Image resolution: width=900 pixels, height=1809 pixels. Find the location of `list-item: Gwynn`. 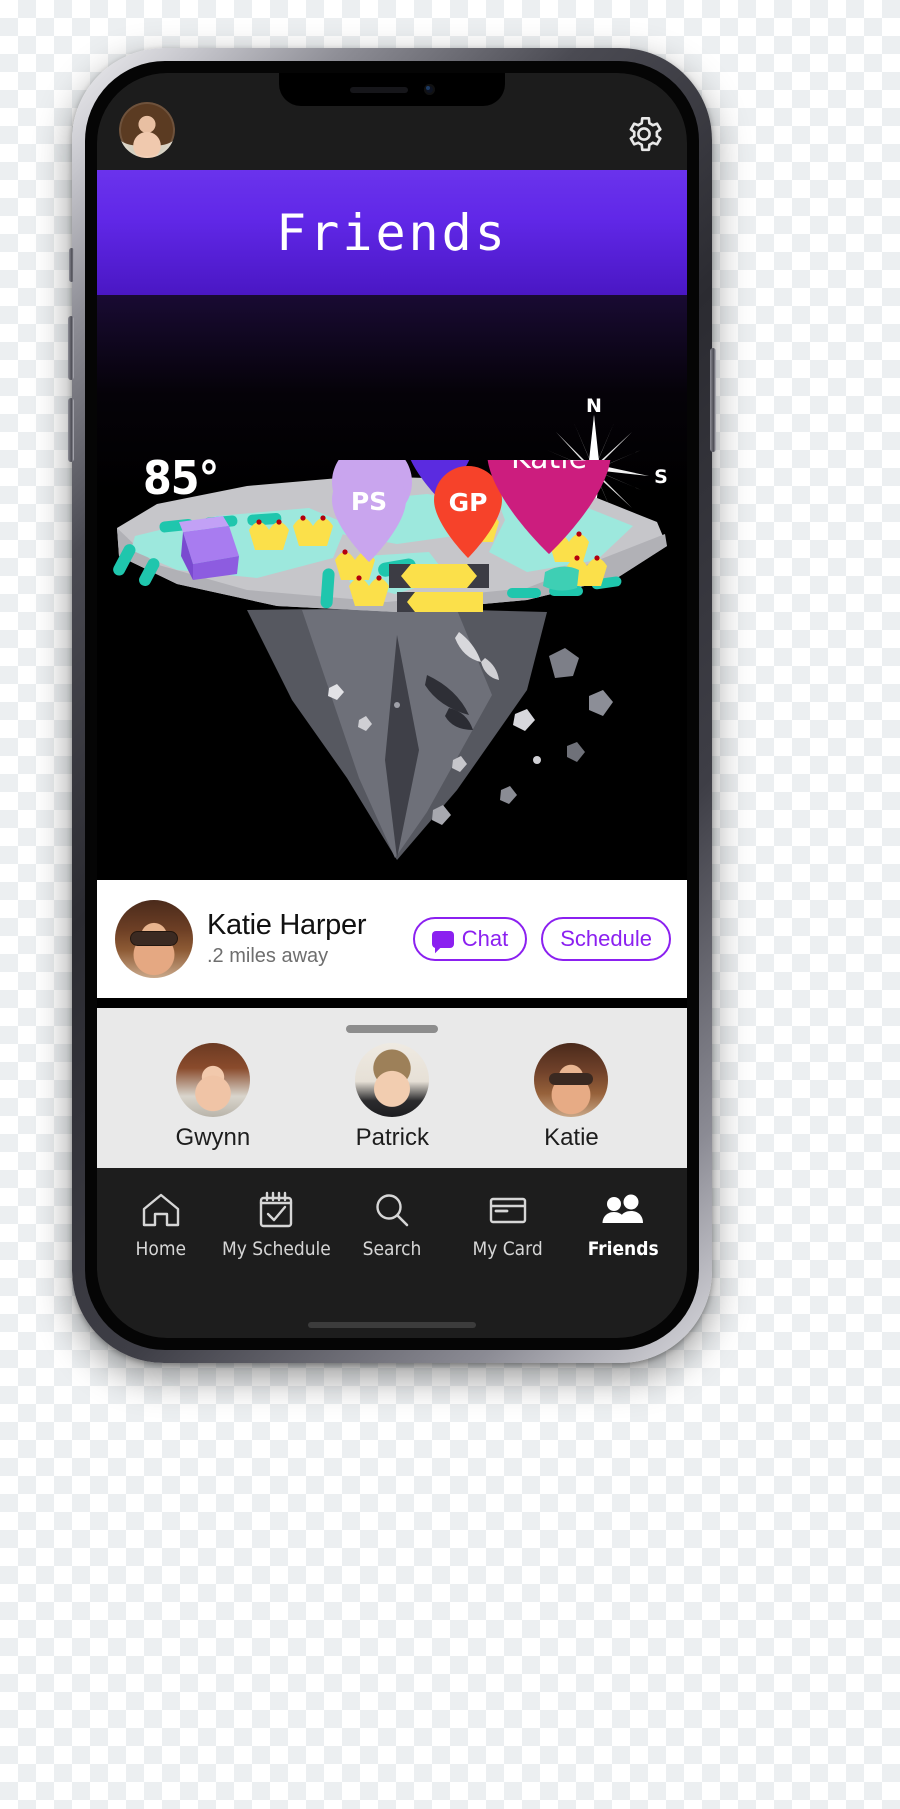

list-item: Gwynn is located at coordinates (213, 1097).